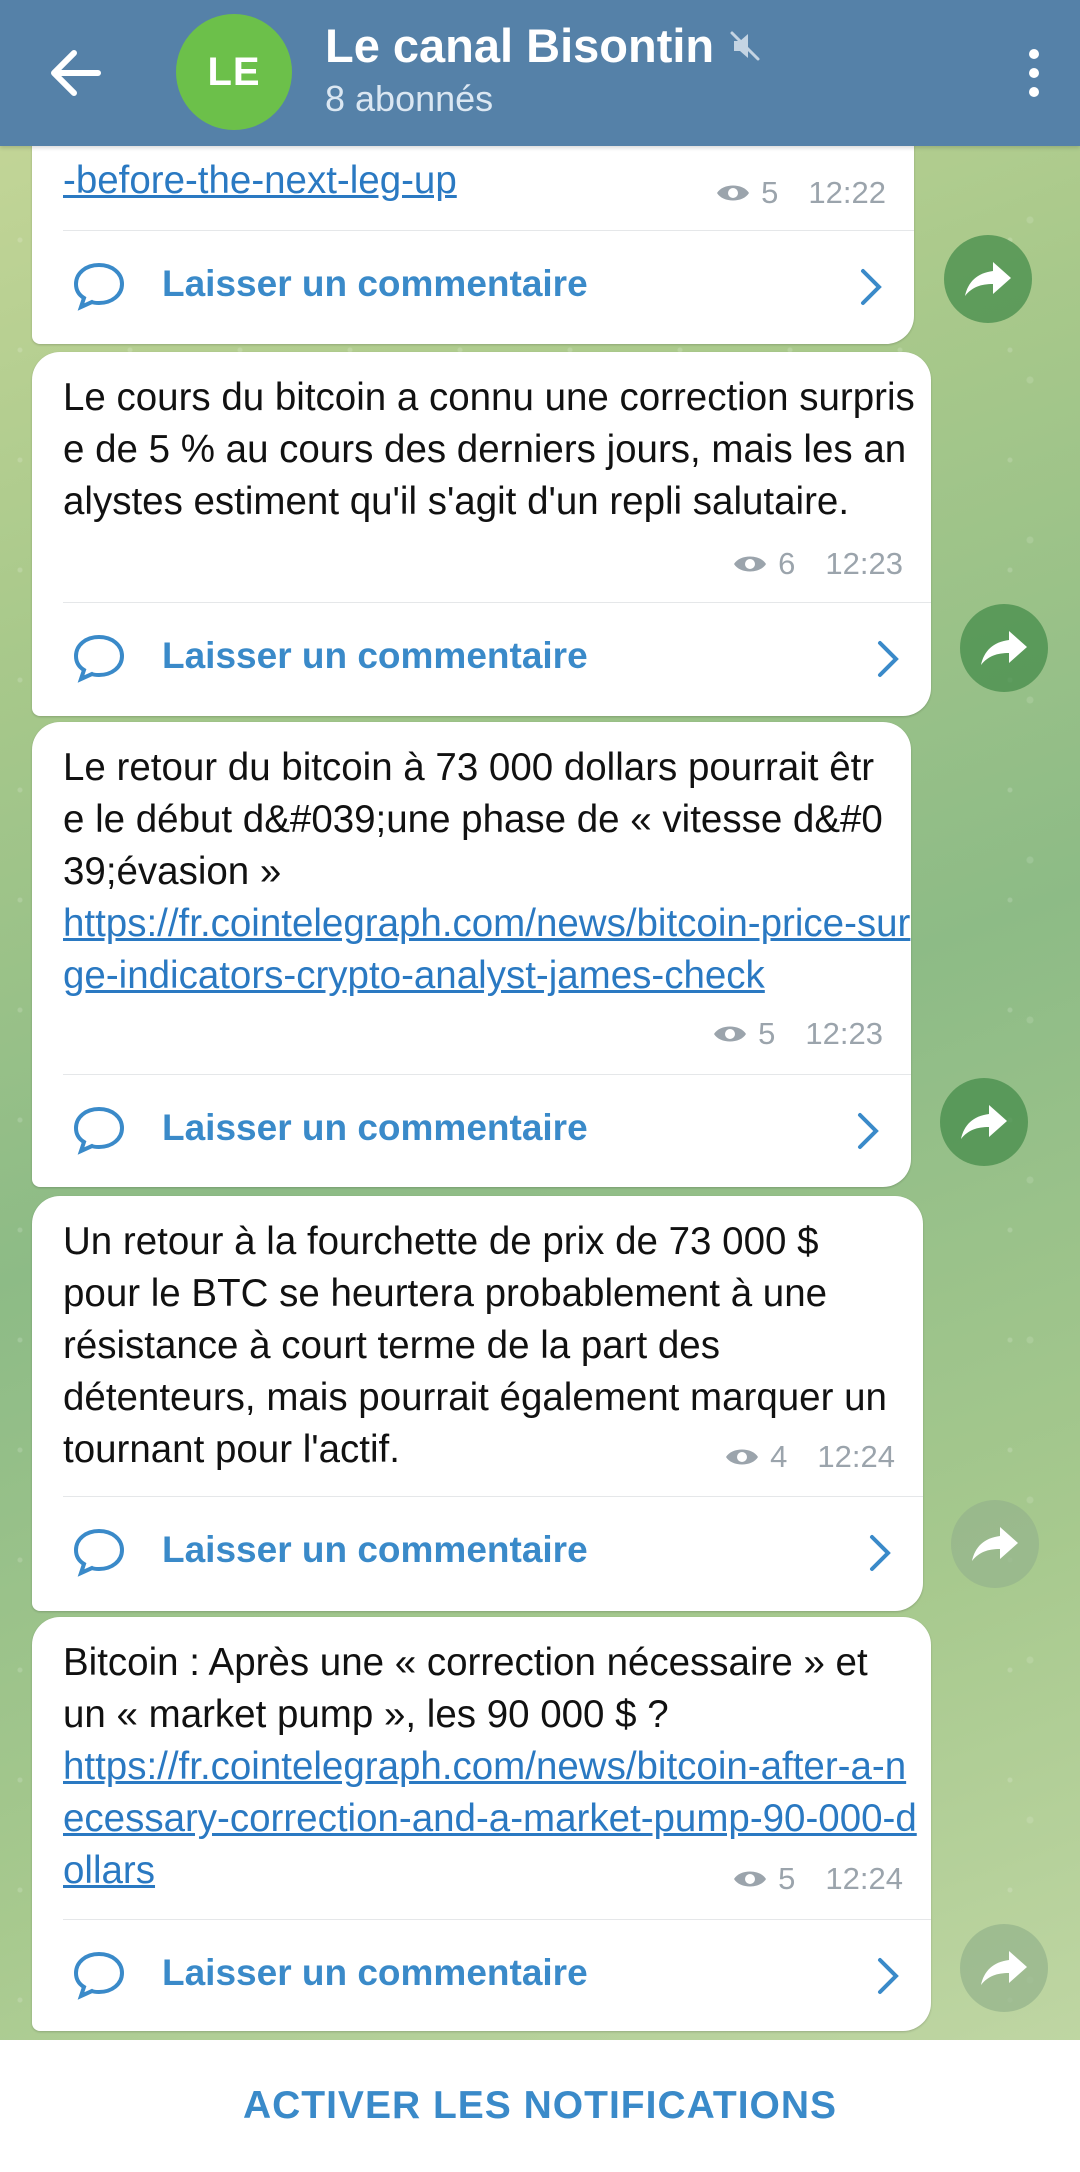 The image size is (1080, 2172). I want to click on view-count: 4, so click(779, 1456).